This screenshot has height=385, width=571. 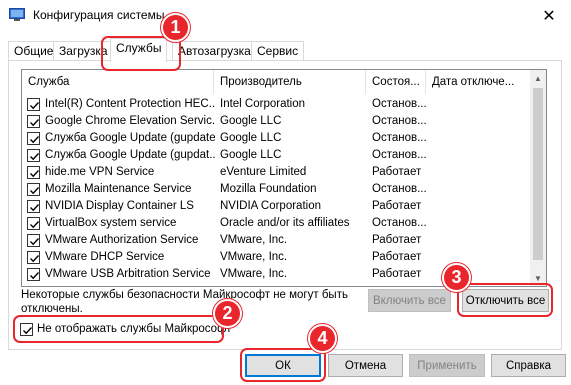 What do you see at coordinates (105, 257) in the screenshot?
I see `service-name: VMware DHCP Service` at bounding box center [105, 257].